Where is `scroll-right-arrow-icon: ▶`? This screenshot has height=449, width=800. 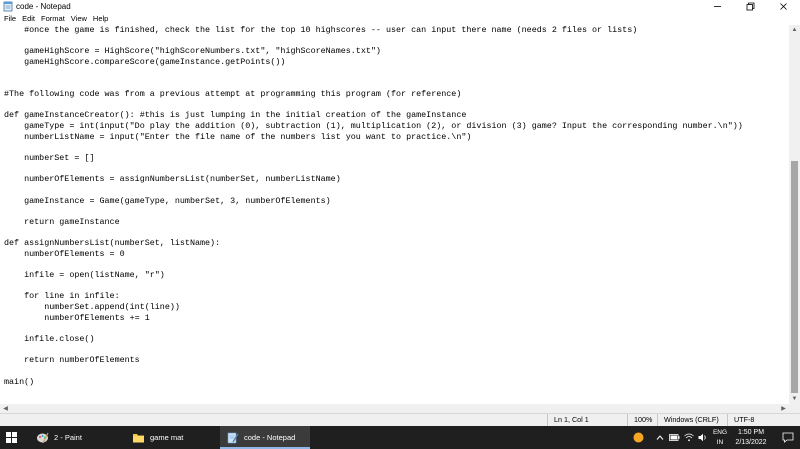
scroll-right-arrow-icon: ▶ is located at coordinates (783, 408).